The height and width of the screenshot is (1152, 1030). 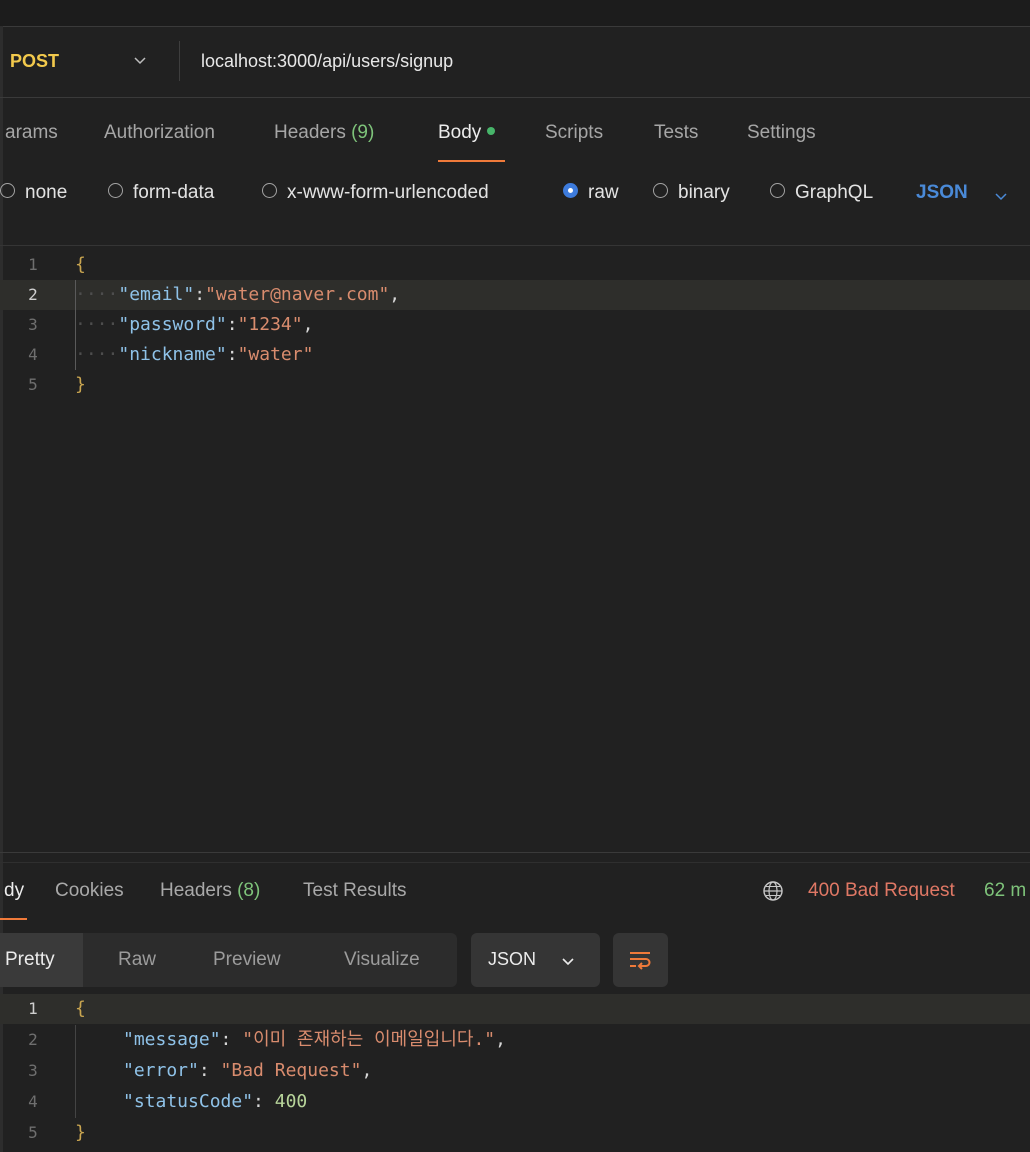 I want to click on tab-label: Authorization, so click(x=159, y=132).